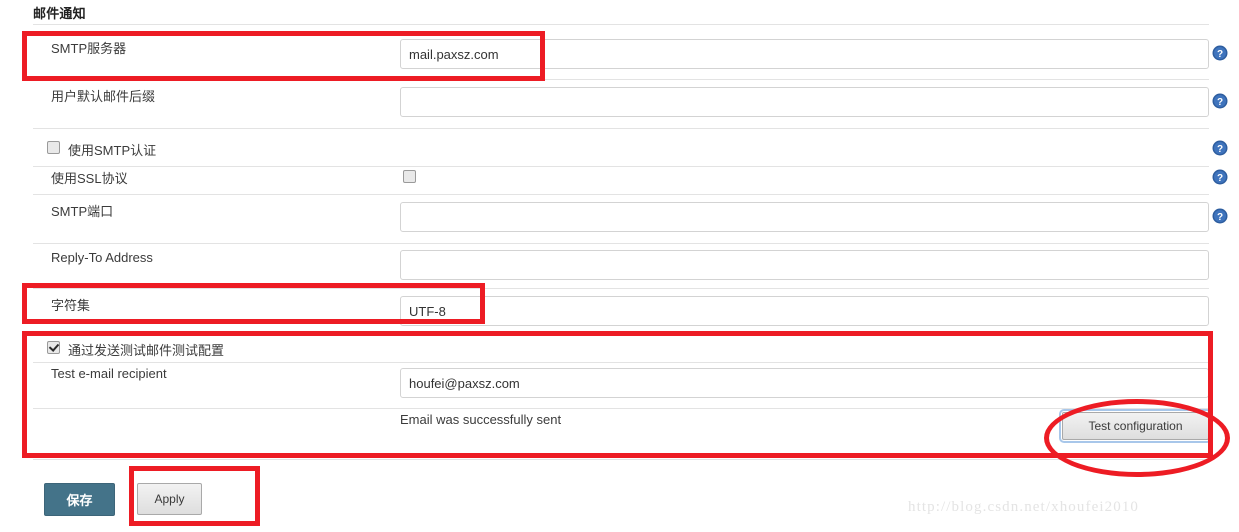 Image resolution: width=1239 pixels, height=532 pixels. What do you see at coordinates (1024, 507) in the screenshot?
I see `watermark: http://blog.csdn.net/xhoufei2010` at bounding box center [1024, 507].